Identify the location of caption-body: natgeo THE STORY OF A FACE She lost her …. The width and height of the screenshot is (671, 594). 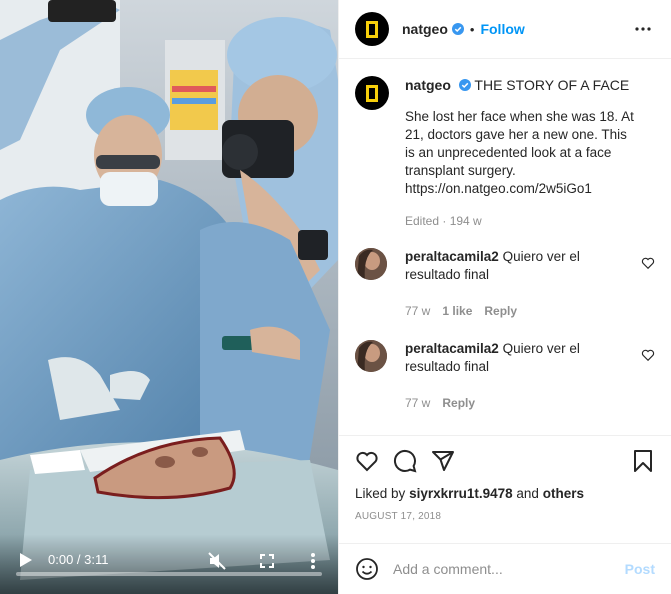
(520, 152).